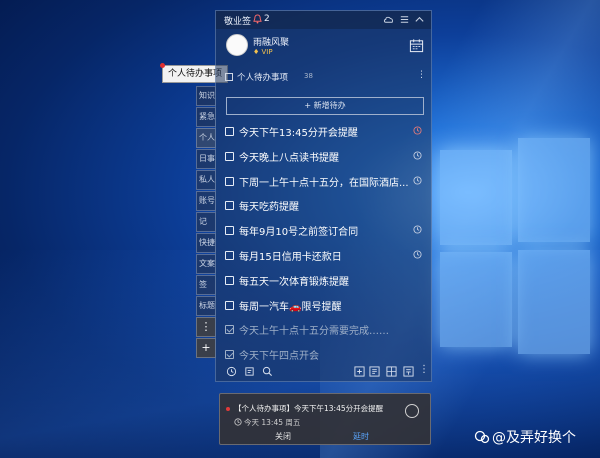 The width and height of the screenshot is (600, 458). I want to click on task-text: 每月15日信用卡还款日, so click(290, 257).